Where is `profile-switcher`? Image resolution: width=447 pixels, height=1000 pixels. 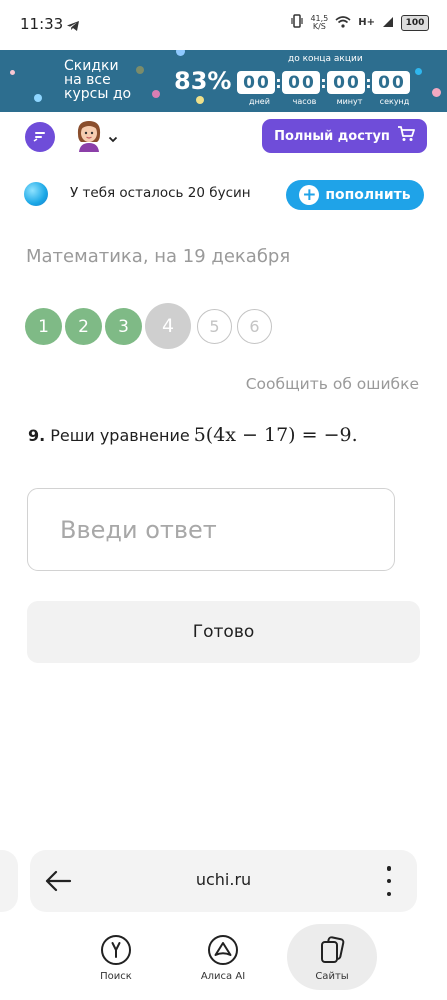
profile-switcher is located at coordinates (96, 137).